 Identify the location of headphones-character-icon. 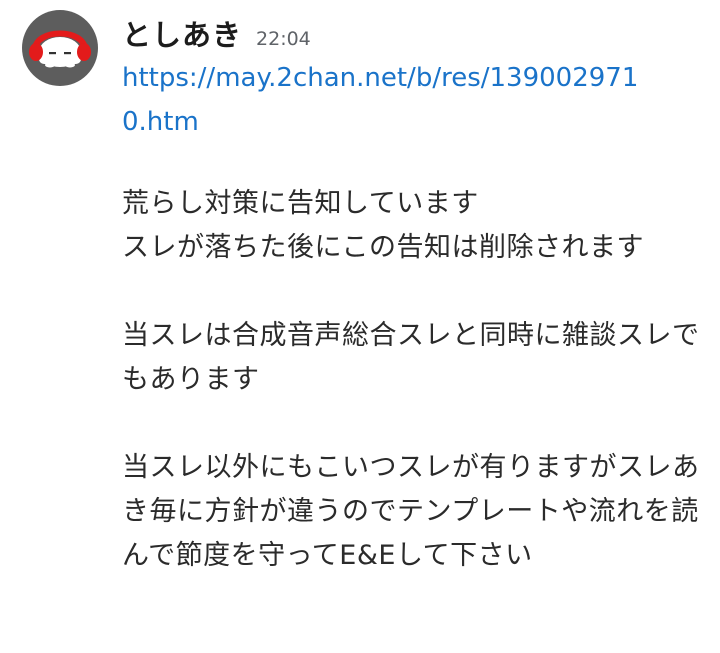
(60, 49).